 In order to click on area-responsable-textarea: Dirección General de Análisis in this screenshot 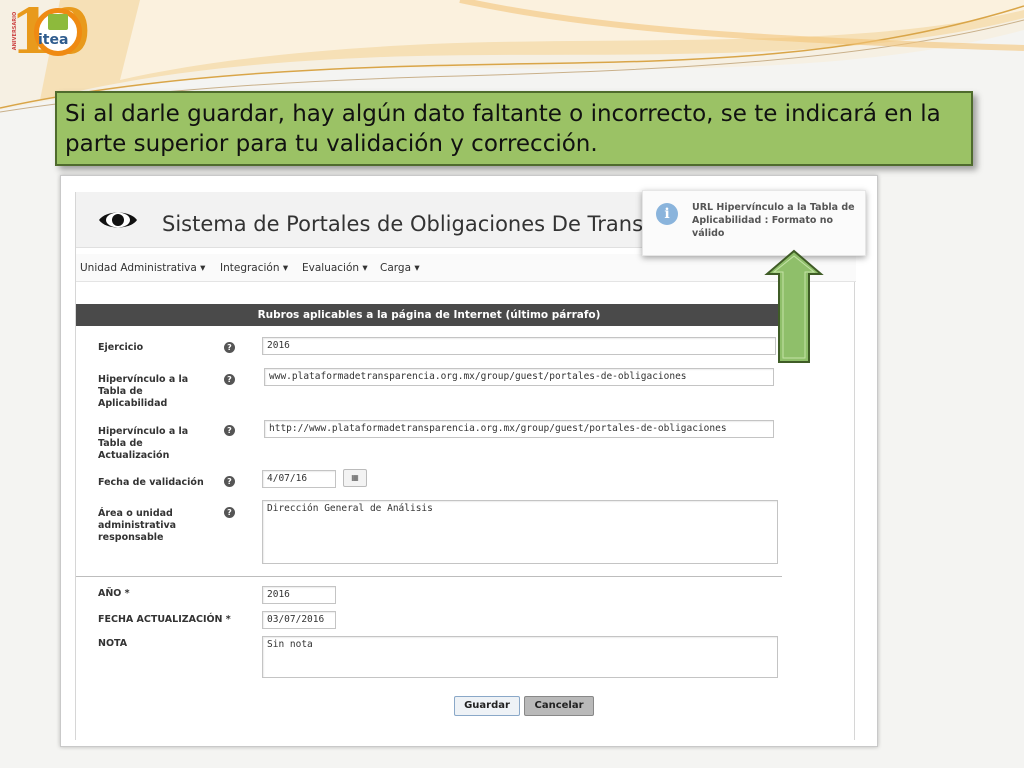, I will do `click(520, 532)`.